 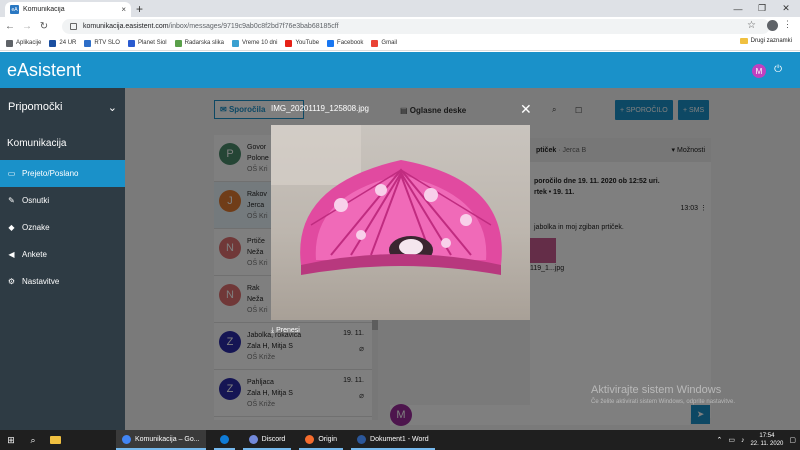 I want to click on other-bookmarks-label: Drugi zaznamki, so click(x=771, y=41).